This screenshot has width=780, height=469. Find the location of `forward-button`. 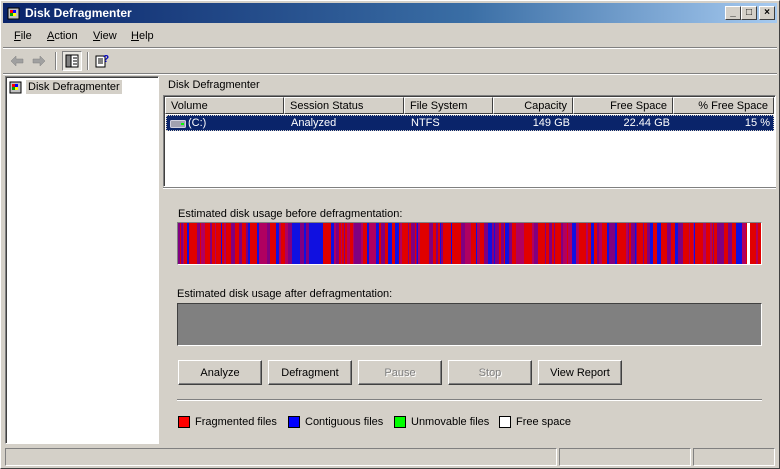

forward-button is located at coordinates (39, 61).